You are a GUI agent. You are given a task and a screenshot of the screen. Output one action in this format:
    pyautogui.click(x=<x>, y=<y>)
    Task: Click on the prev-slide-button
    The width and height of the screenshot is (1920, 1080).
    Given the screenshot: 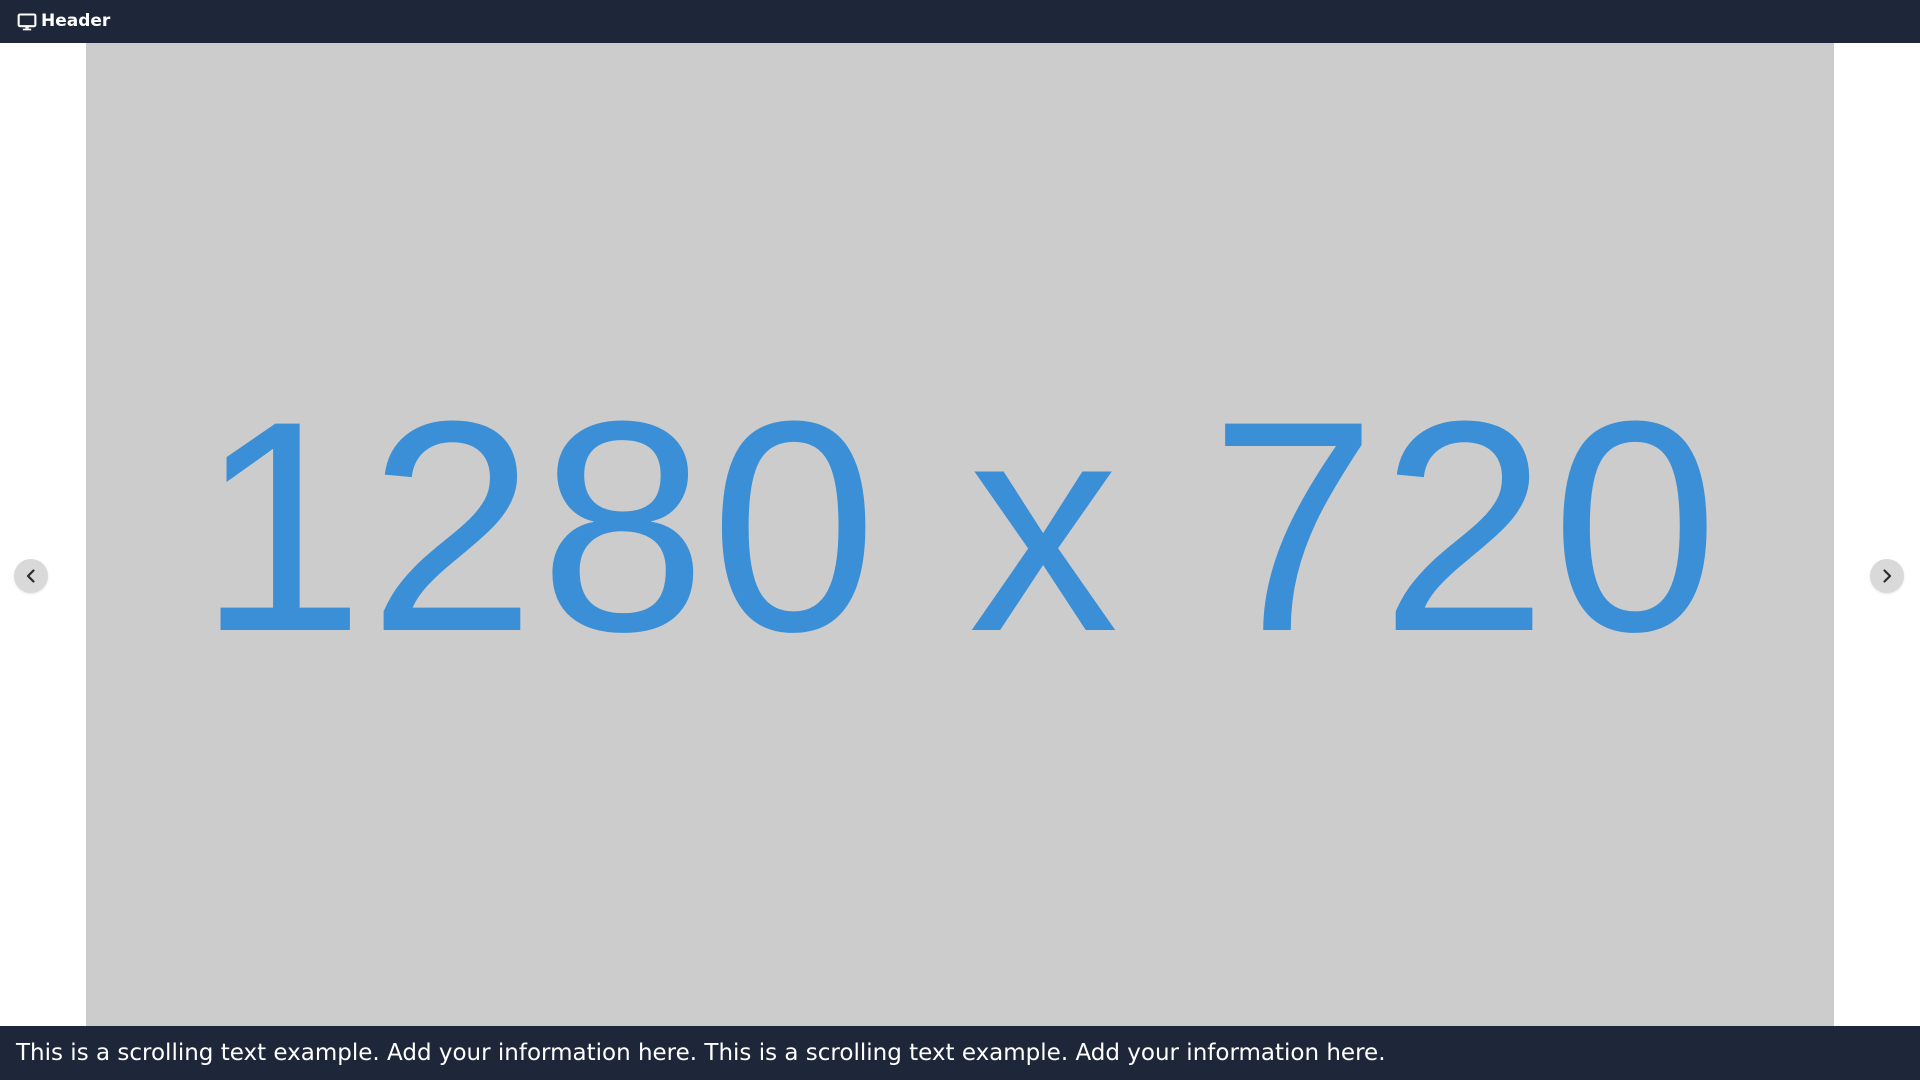 What is the action you would take?
    pyautogui.click(x=31, y=576)
    